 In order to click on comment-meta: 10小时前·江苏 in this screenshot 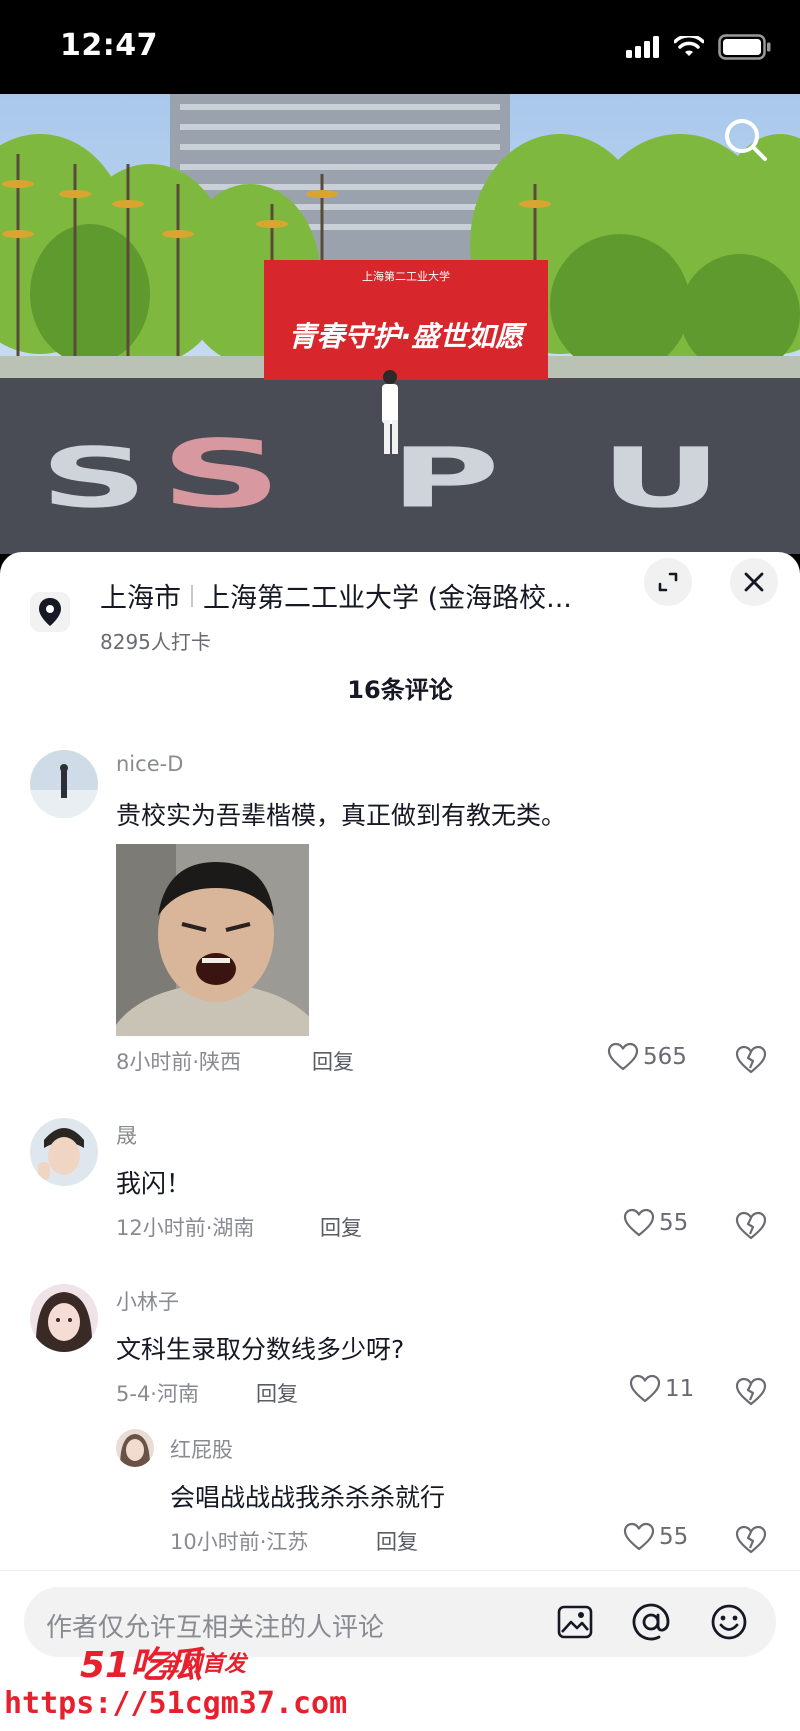, I will do `click(239, 1542)`.